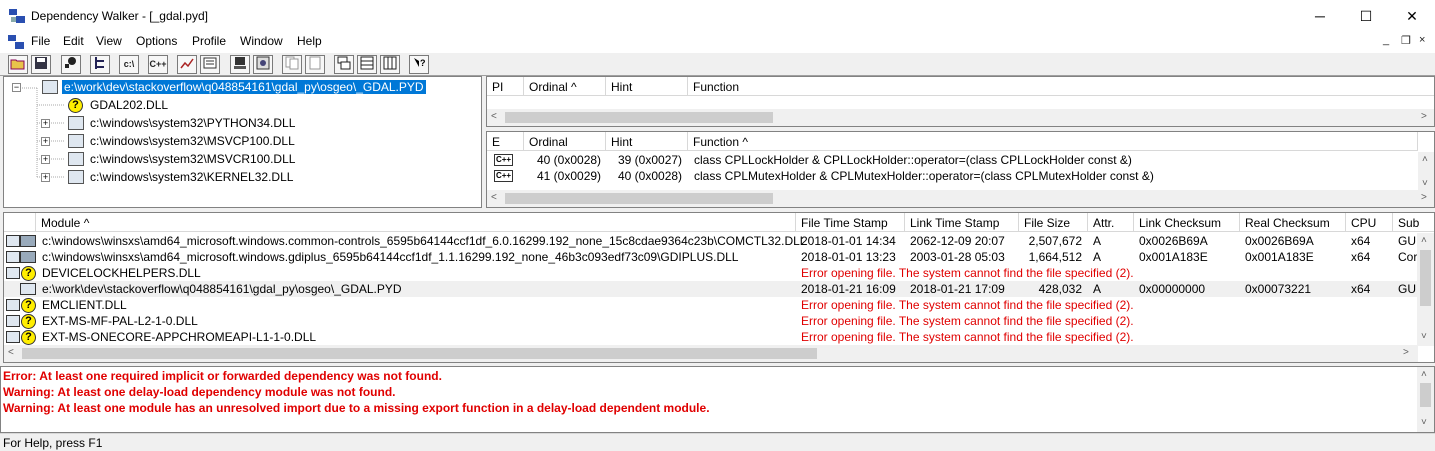  What do you see at coordinates (129, 64) in the screenshot?
I see `full-paths-button: c:\` at bounding box center [129, 64].